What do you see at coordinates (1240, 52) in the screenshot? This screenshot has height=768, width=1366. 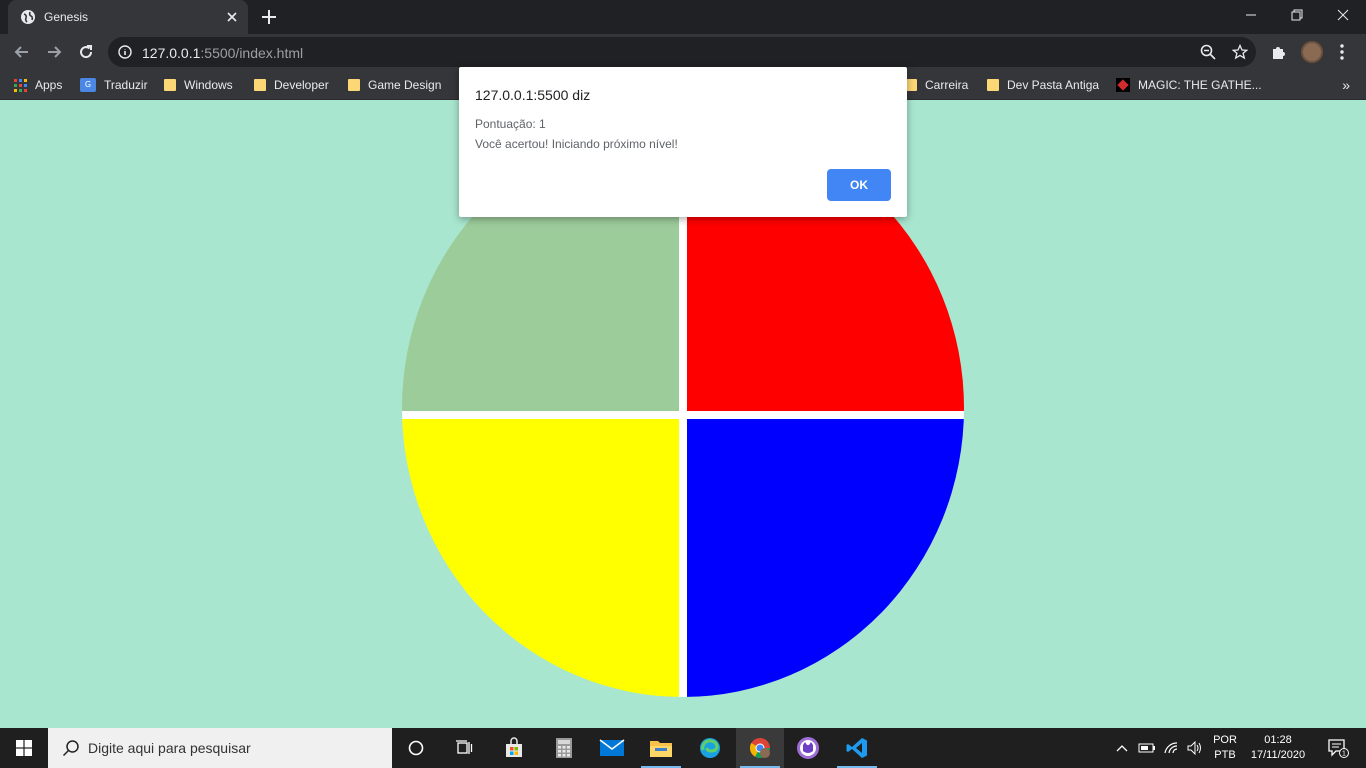 I see `bookmark-star-icon` at bounding box center [1240, 52].